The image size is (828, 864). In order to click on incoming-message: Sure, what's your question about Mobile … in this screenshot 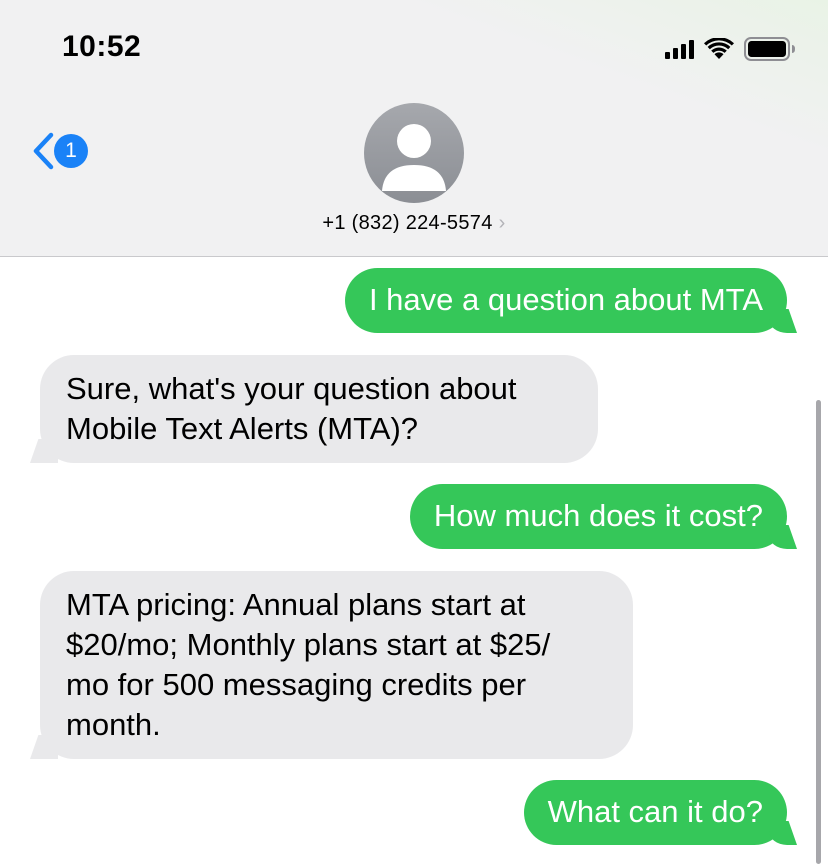, I will do `click(319, 409)`.